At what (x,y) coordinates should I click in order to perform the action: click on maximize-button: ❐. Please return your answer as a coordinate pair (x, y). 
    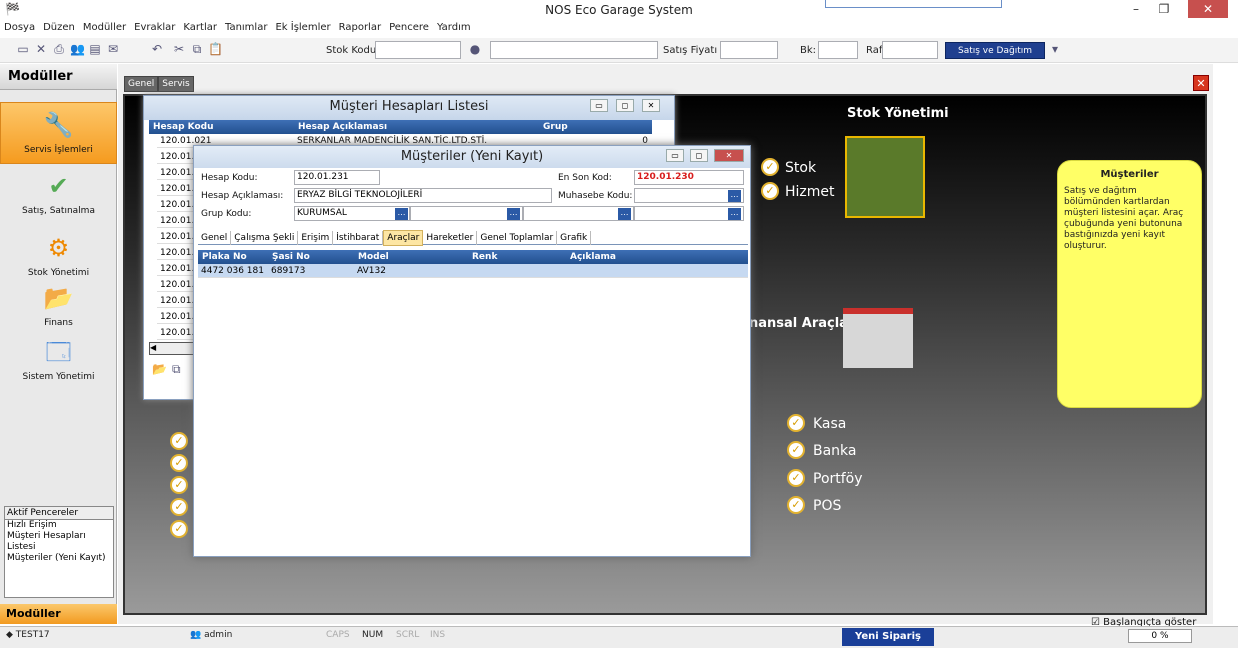
    Looking at the image, I should click on (1164, 9).